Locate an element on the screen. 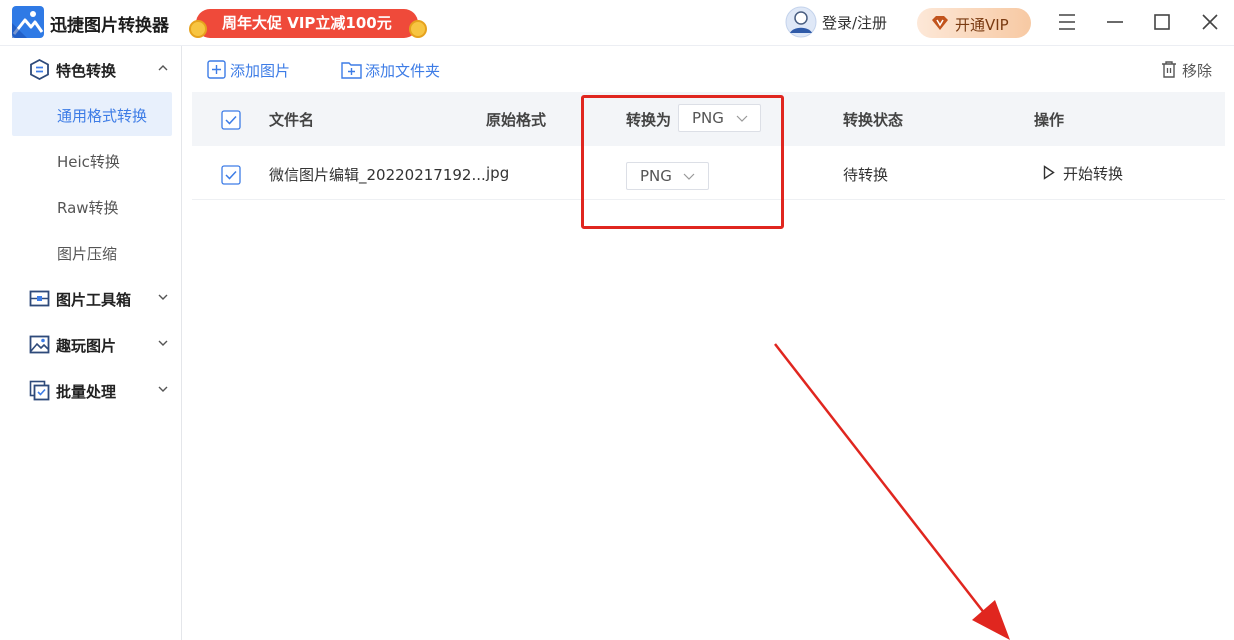 The height and width of the screenshot is (640, 1234). batch-icon is located at coordinates (39, 390).